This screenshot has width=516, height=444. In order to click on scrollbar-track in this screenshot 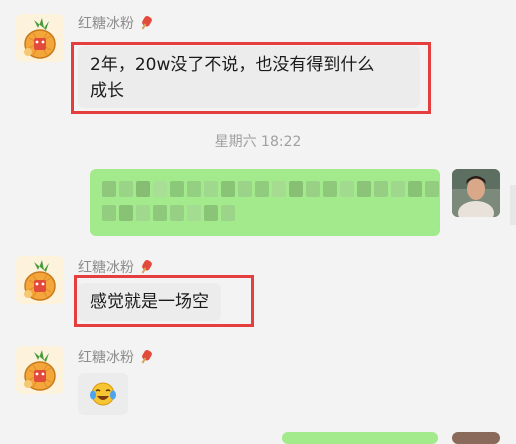, I will do `click(513, 205)`.